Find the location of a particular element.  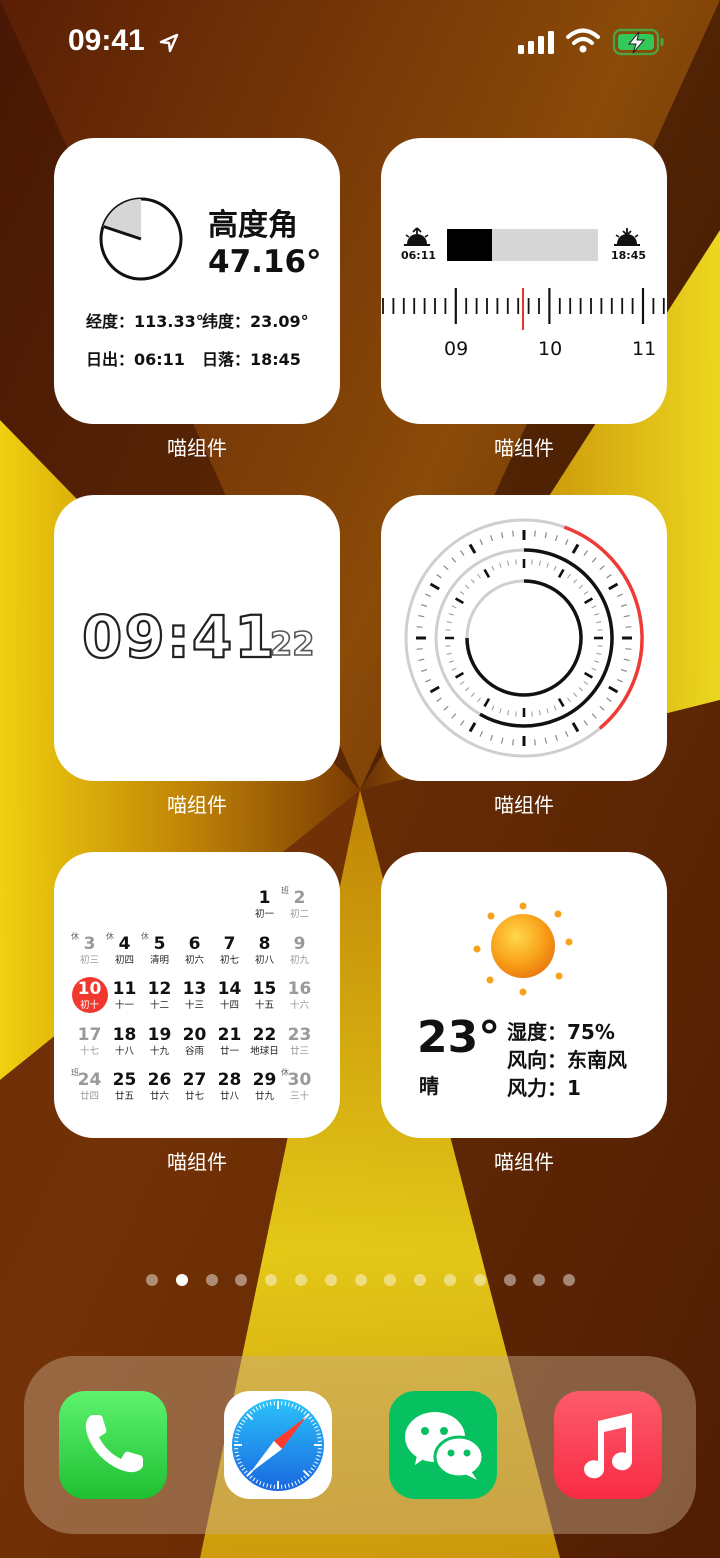

calendar-day: 11 十一 is located at coordinates (124, 996).